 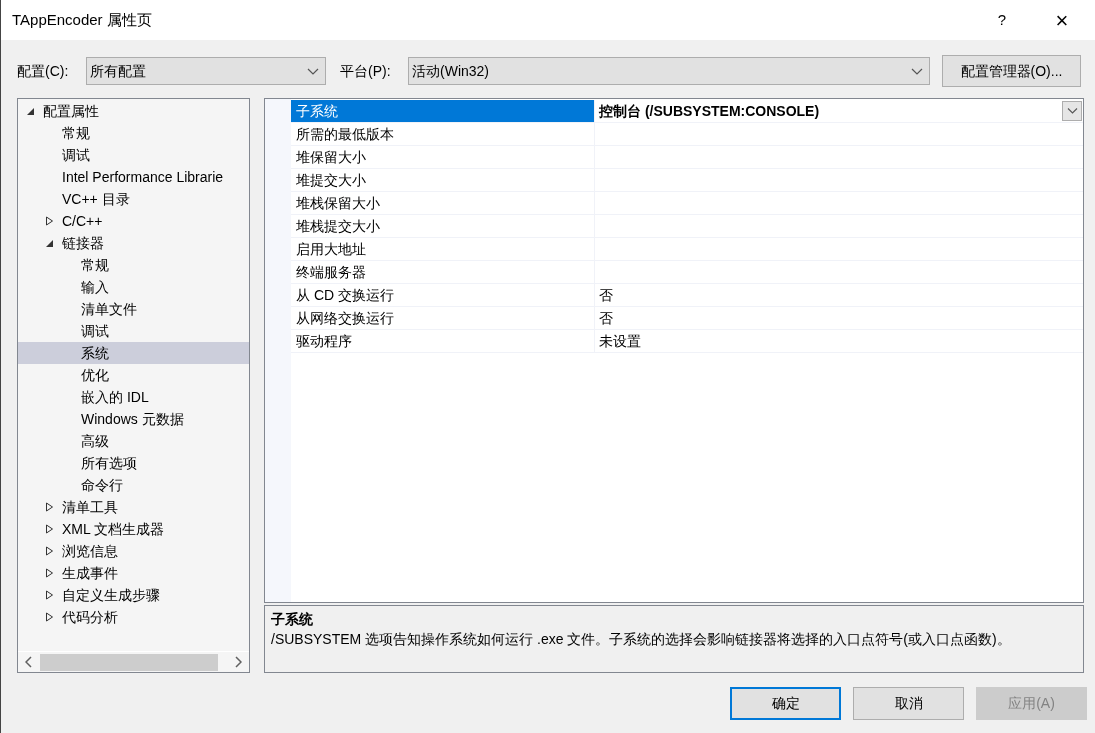 What do you see at coordinates (238, 662) in the screenshot?
I see `scroll-right-icon` at bounding box center [238, 662].